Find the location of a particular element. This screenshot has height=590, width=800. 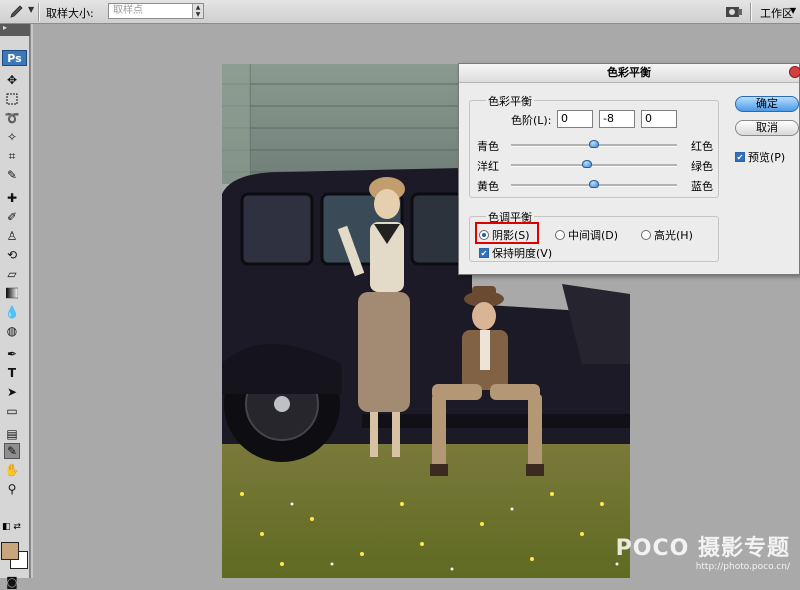

radio-highlights: 高光(H) is located at coordinates (667, 235).